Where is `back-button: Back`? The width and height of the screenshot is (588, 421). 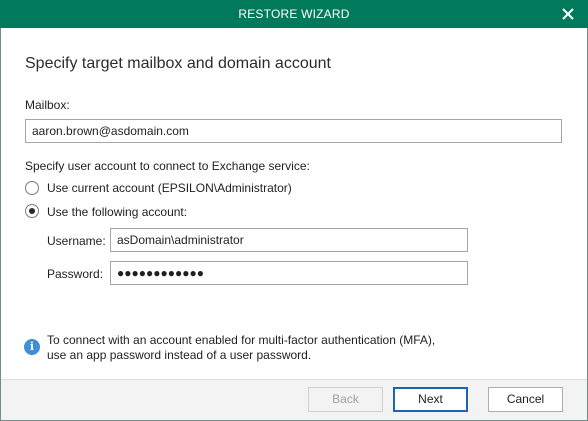 back-button: Back is located at coordinates (345, 399).